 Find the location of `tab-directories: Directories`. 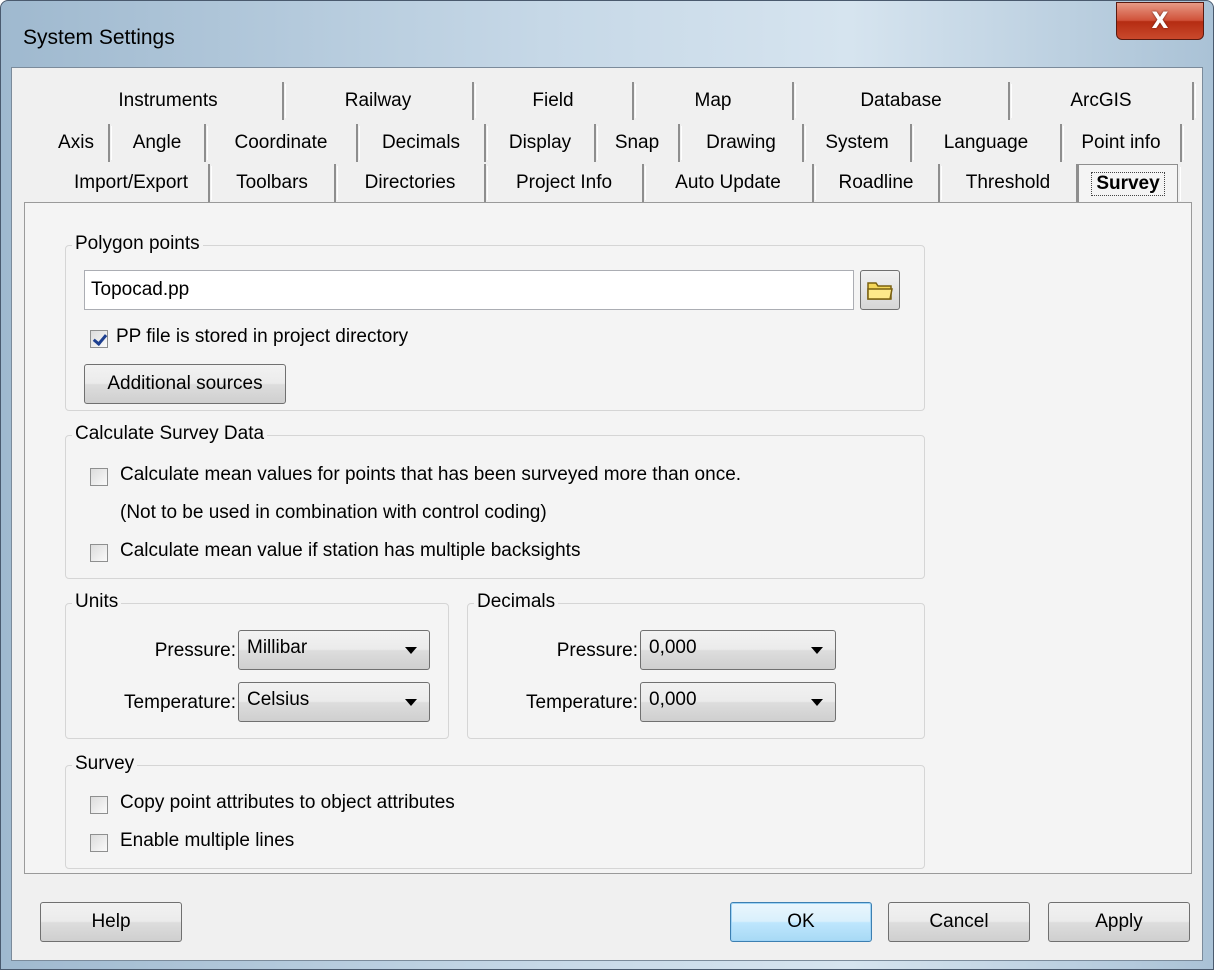

tab-directories: Directories is located at coordinates (412, 183).